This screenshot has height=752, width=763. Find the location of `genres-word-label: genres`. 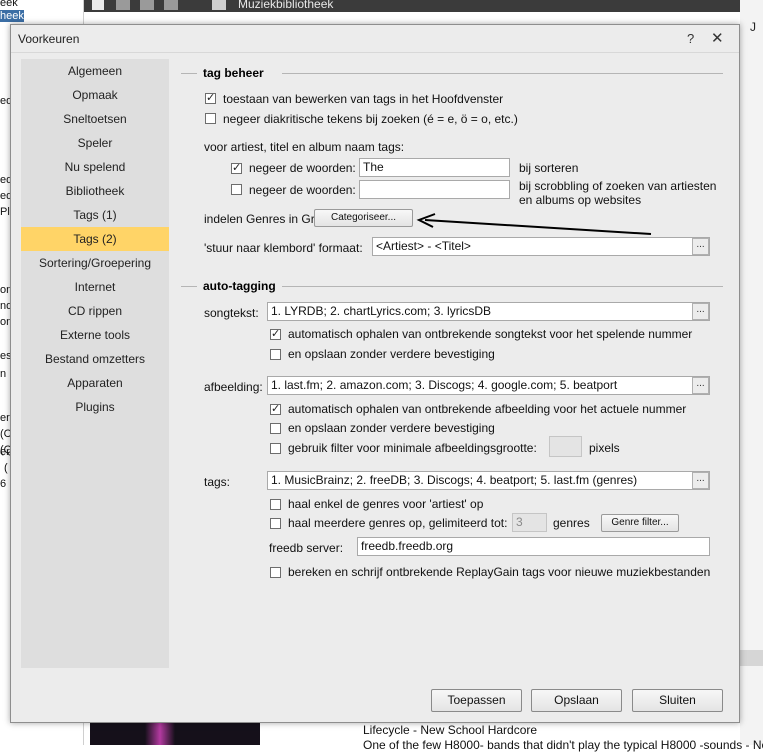

genres-word-label: genres is located at coordinates (571, 523).